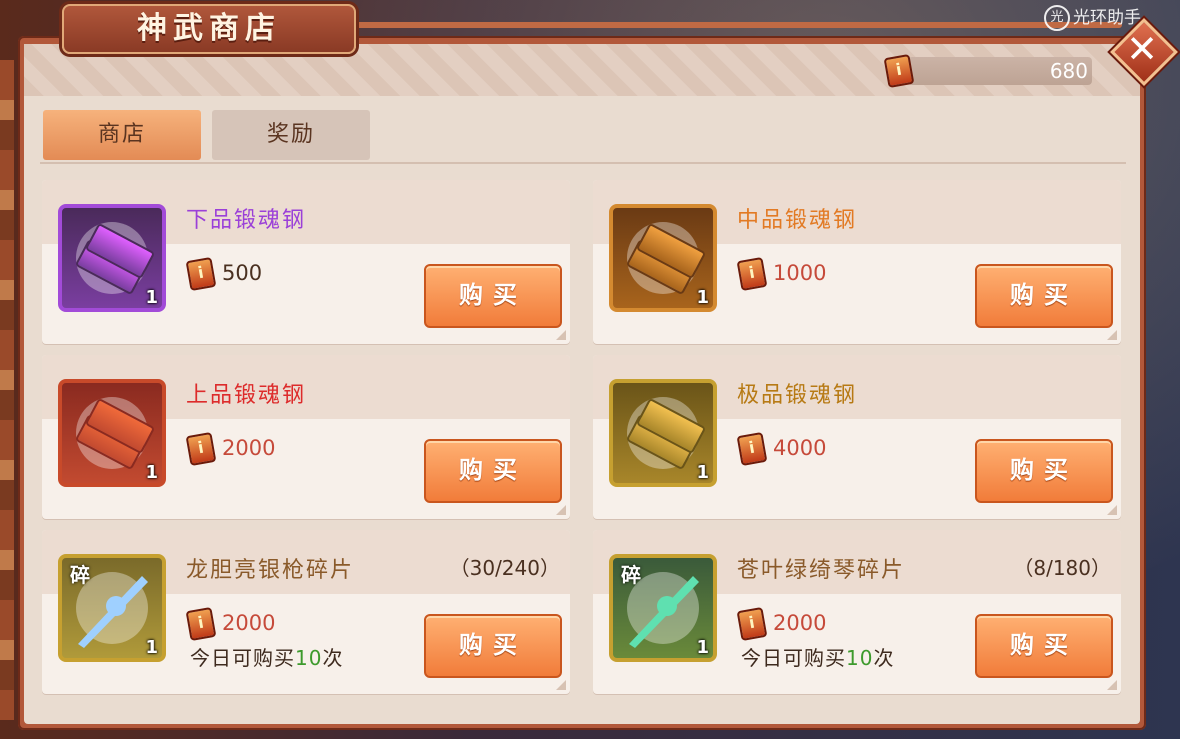  Describe the element at coordinates (7, 390) in the screenshot. I see `left-edge-decoration` at that location.